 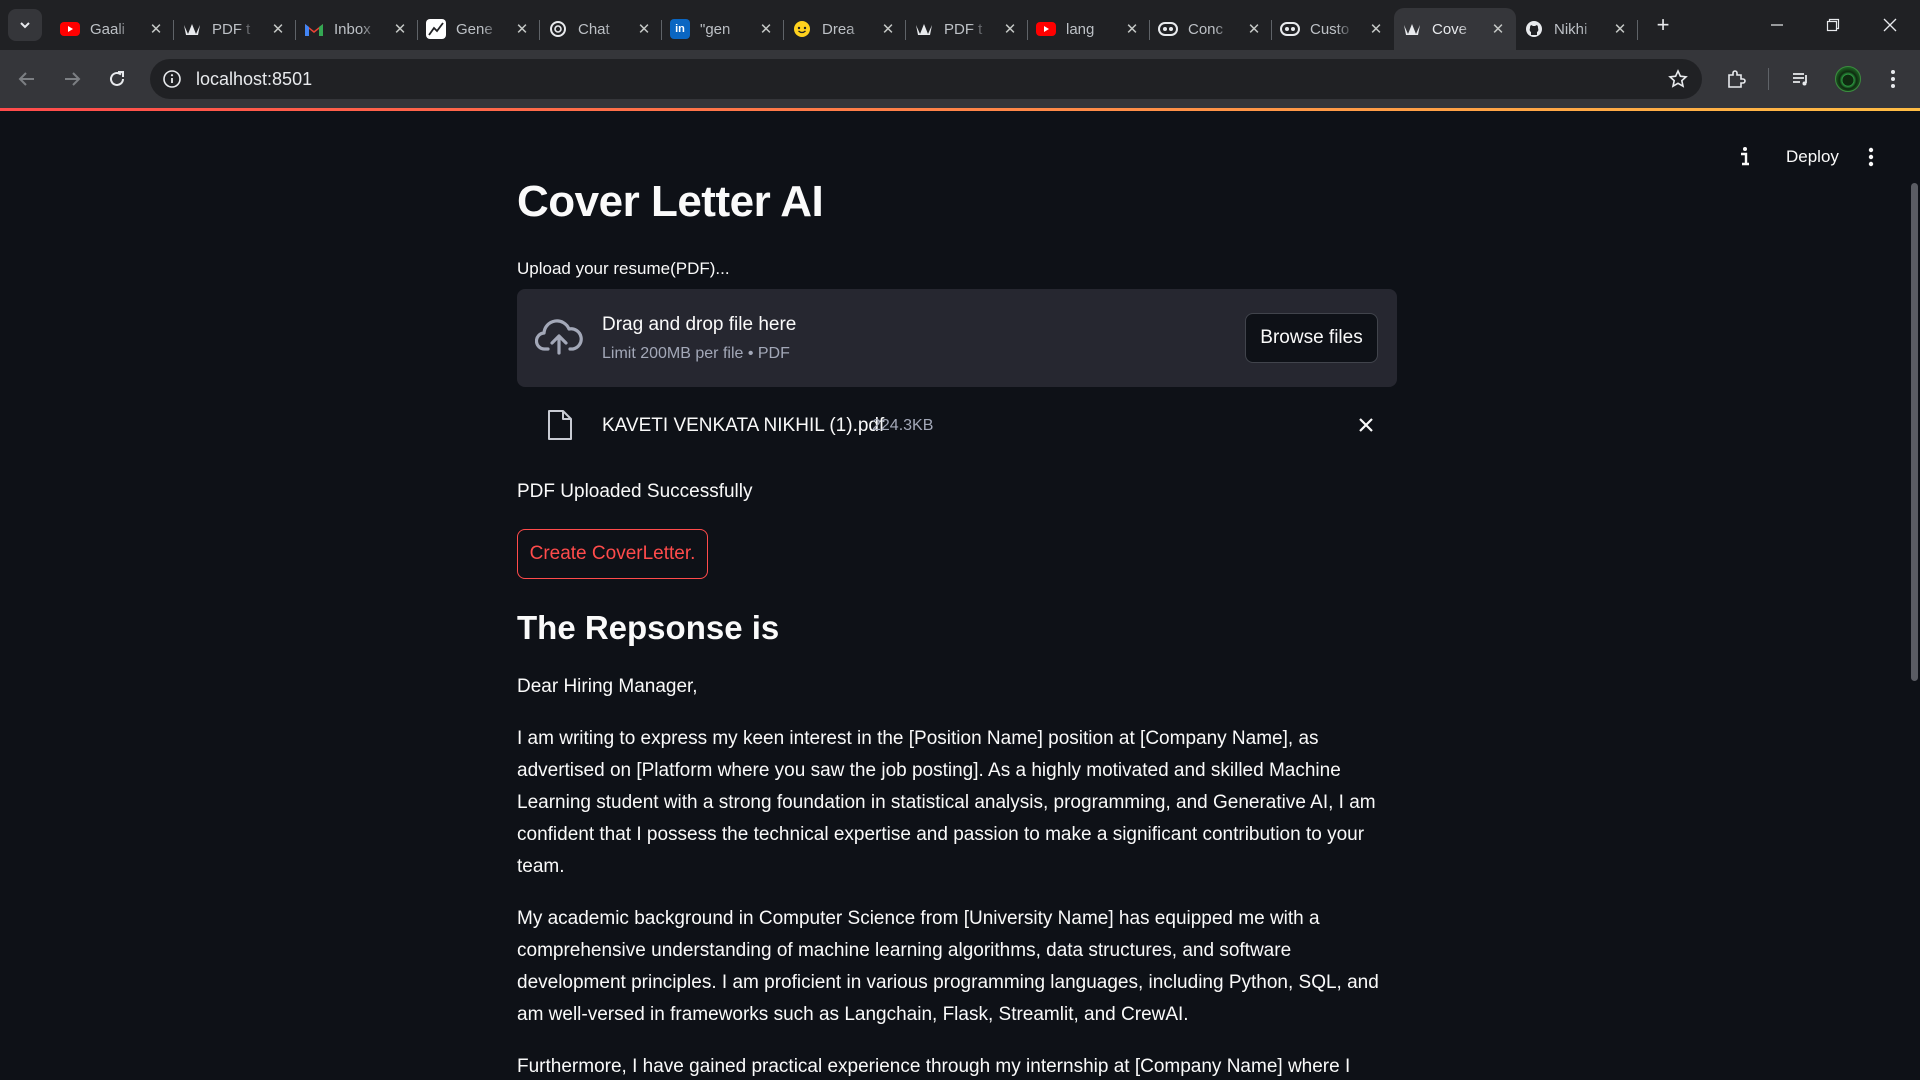 I want to click on site-info-icon, so click(x=172, y=79).